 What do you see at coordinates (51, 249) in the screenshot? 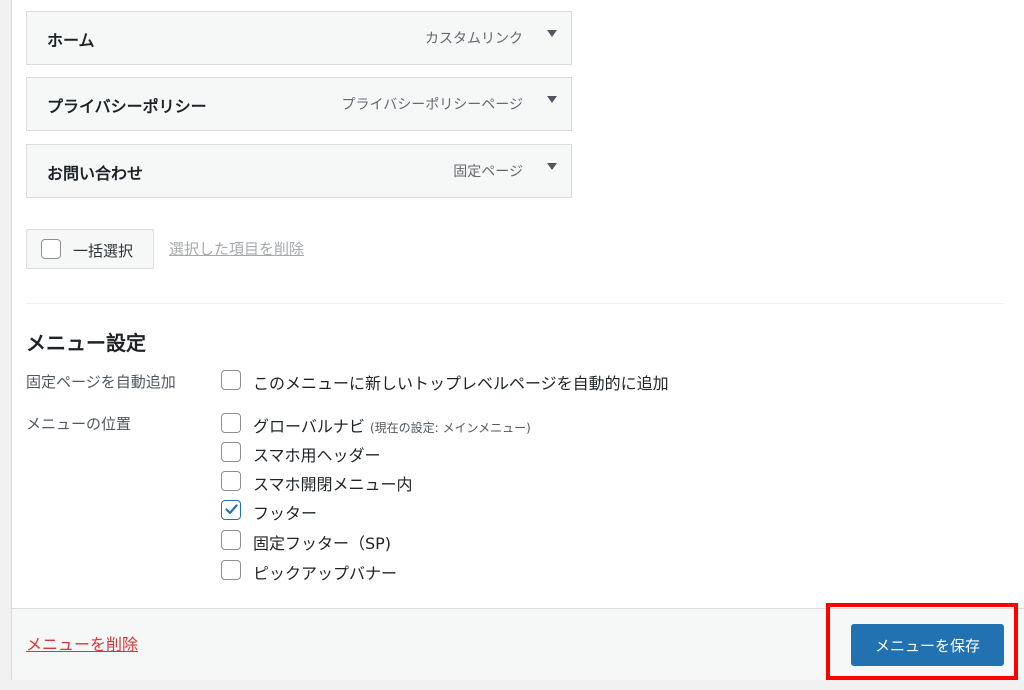
I see `bulk-select-checkbox` at bounding box center [51, 249].